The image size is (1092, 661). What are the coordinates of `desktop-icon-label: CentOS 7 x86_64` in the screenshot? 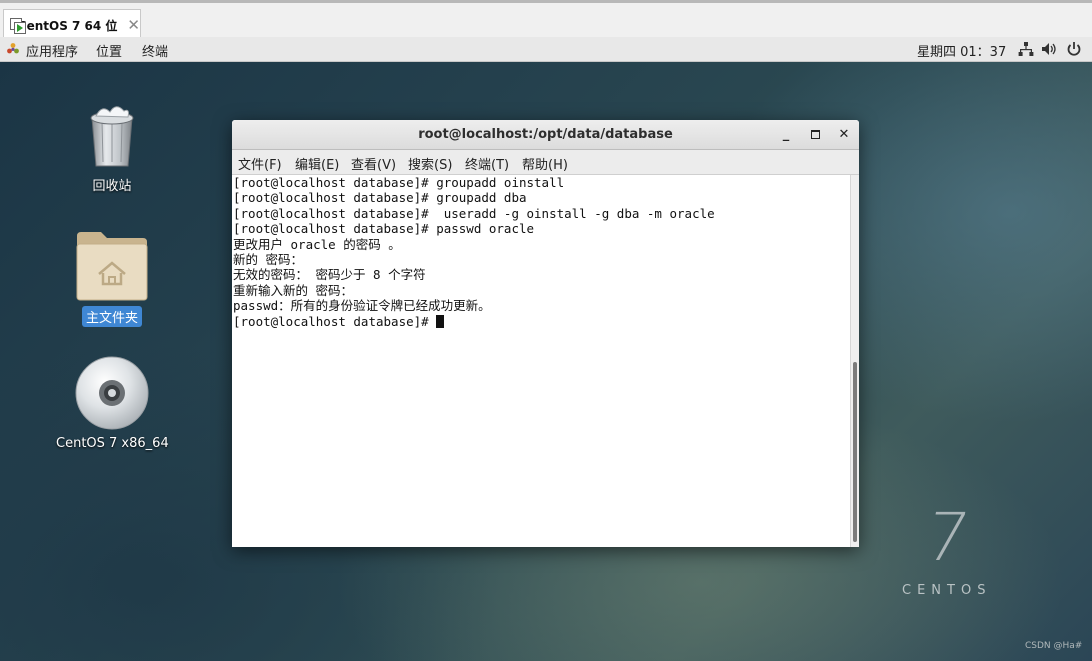 It's located at (112, 443).